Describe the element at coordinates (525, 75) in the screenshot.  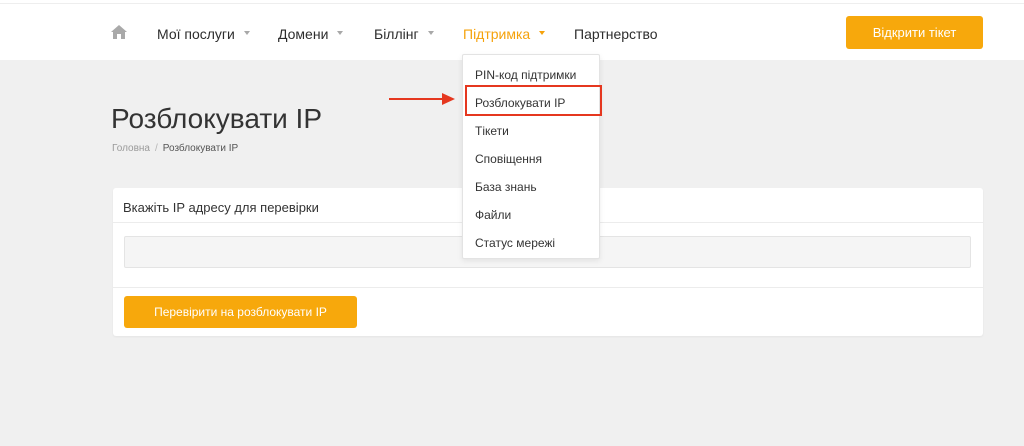
I see `dropdown-item-support-pin: PIN-код підтримки` at that location.